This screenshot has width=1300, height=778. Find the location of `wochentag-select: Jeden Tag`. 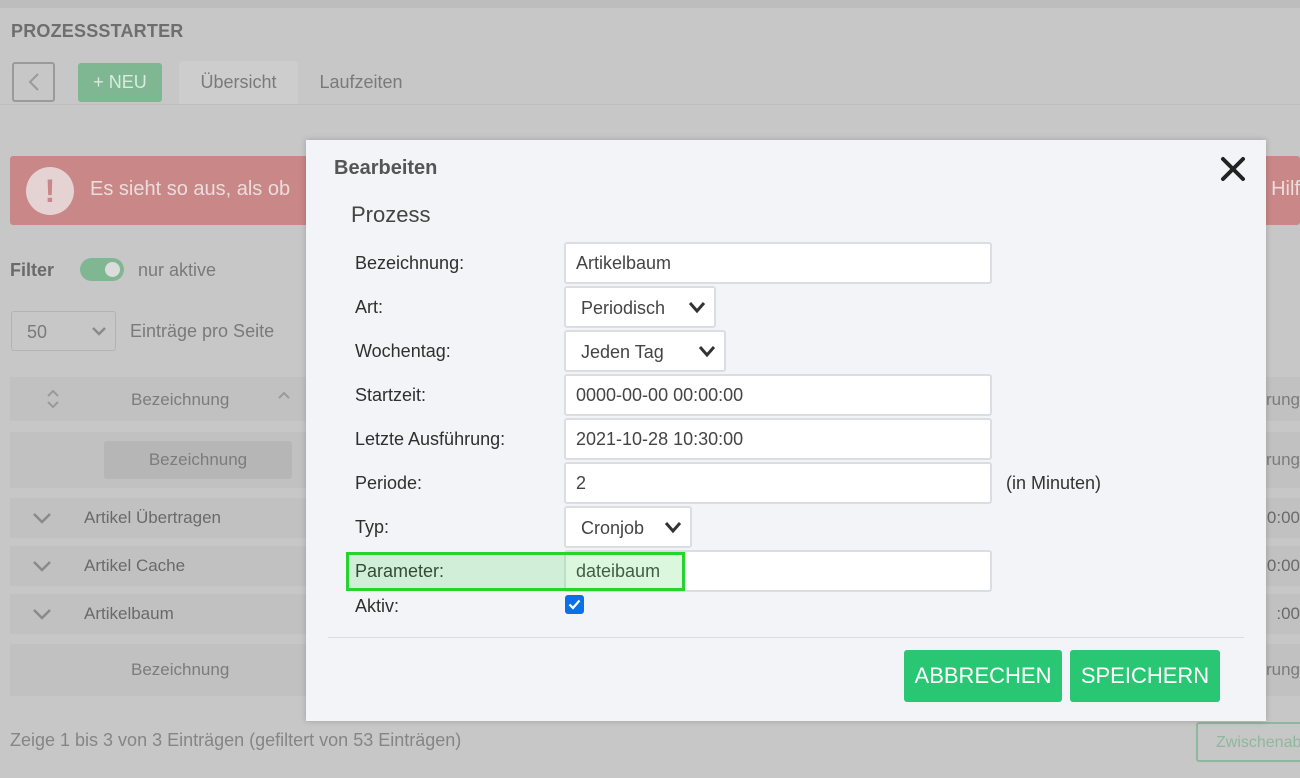

wochentag-select: Jeden Tag is located at coordinates (645, 351).